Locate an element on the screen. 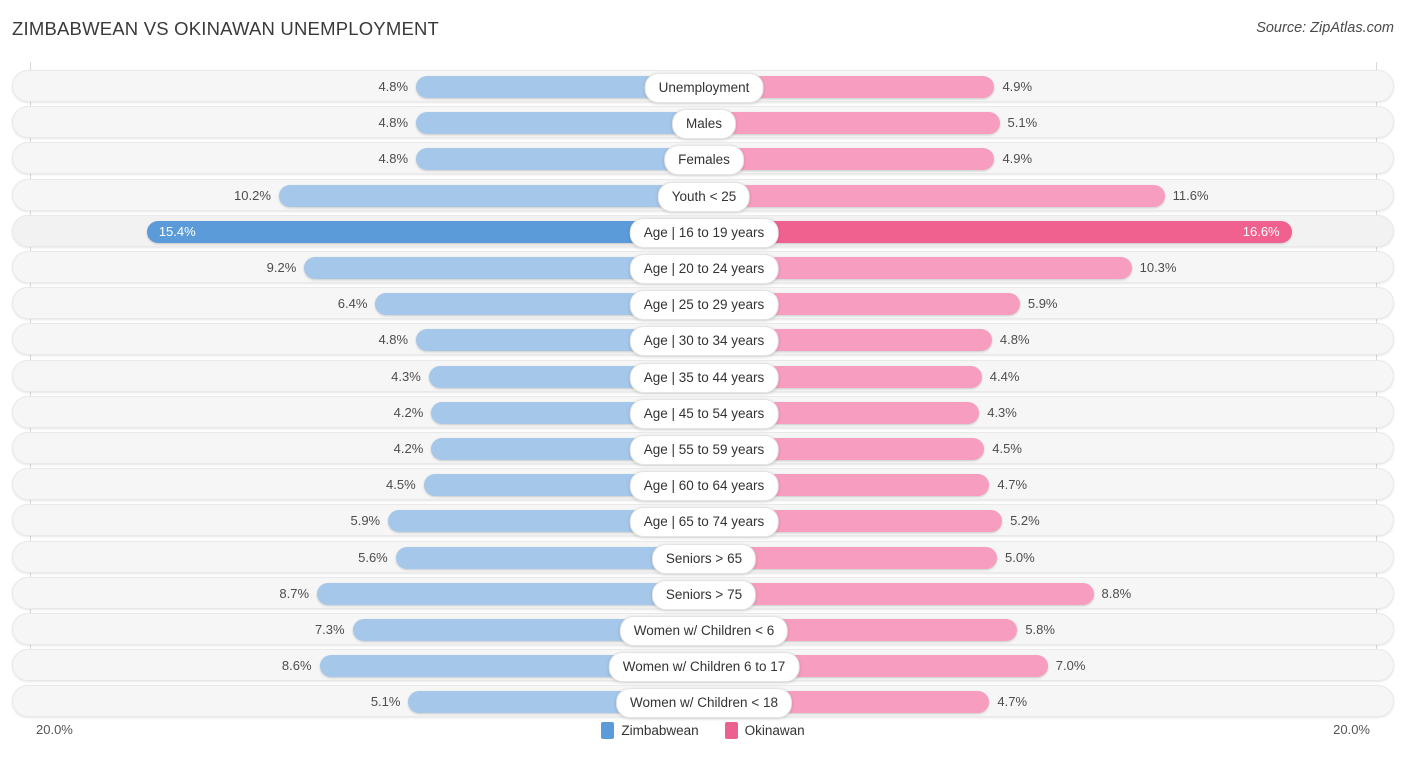 This screenshot has width=1406, height=757. category-label: Age | 20 to 24 years is located at coordinates (704, 269).